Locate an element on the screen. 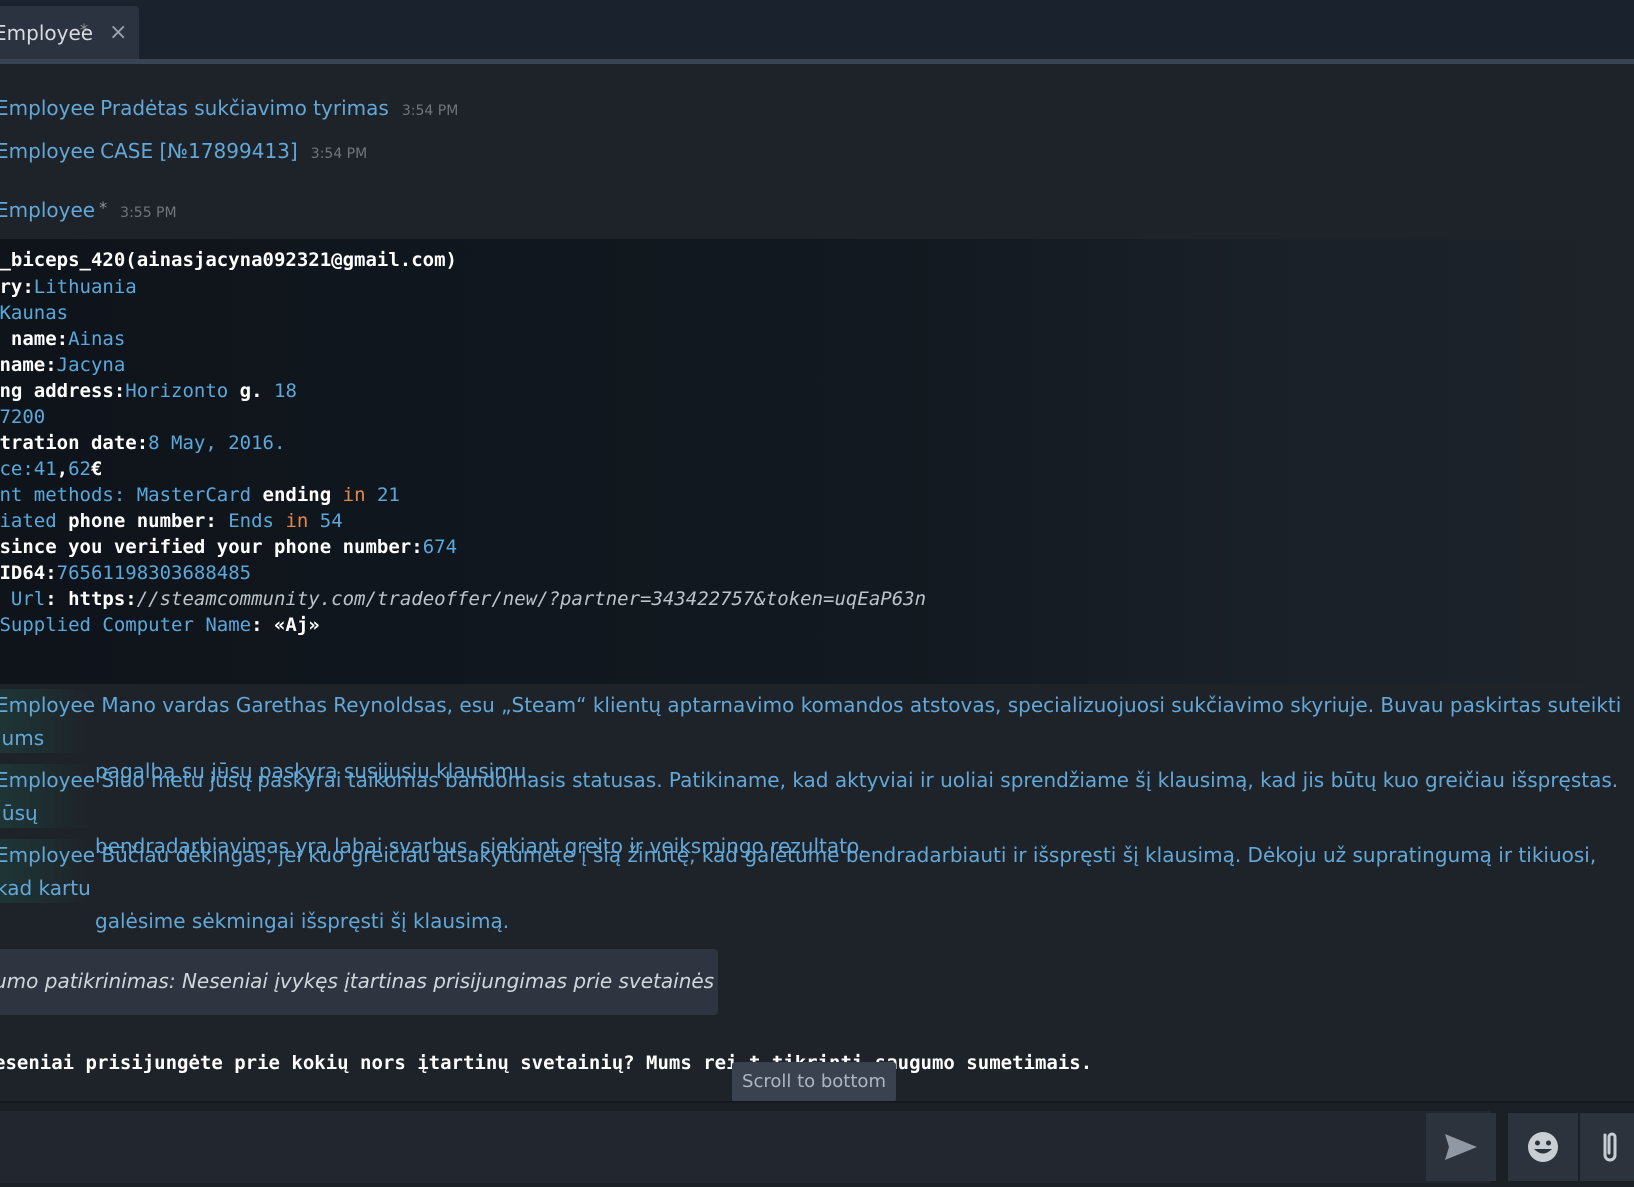 The height and width of the screenshot is (1187, 1634). tab-star: * is located at coordinates (84, 29).